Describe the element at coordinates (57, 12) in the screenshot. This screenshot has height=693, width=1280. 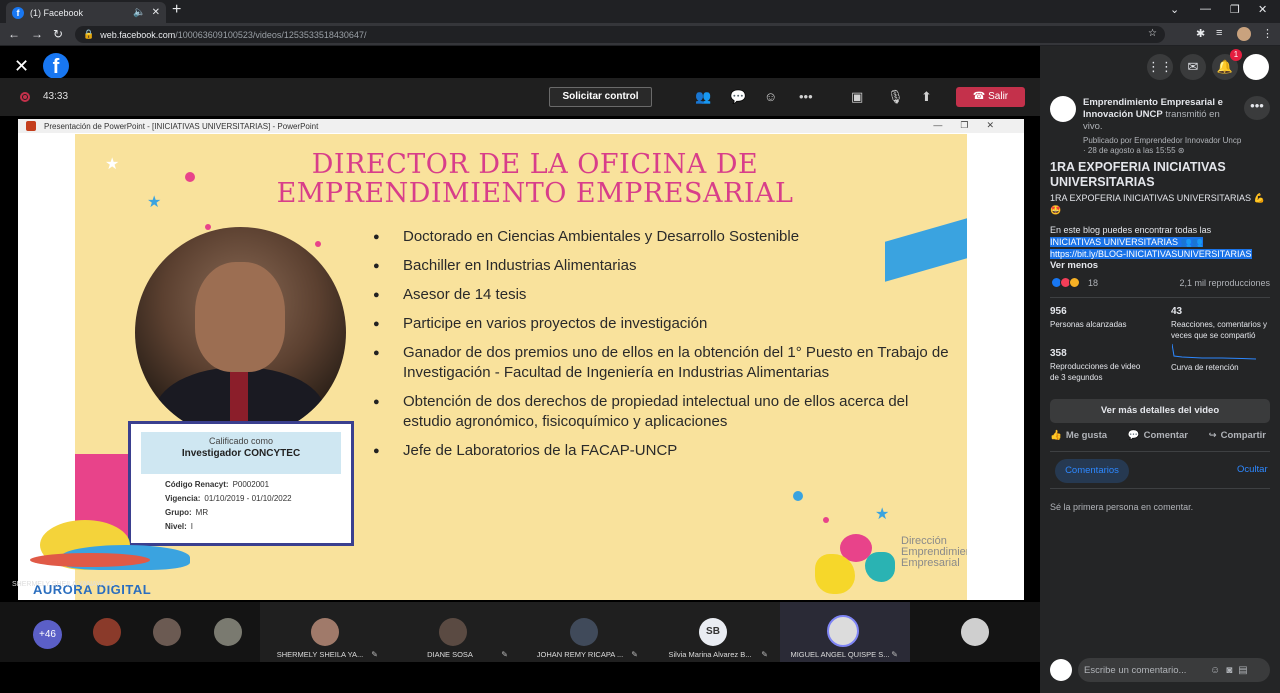
I see `tab-title: (1) Facebook` at that location.